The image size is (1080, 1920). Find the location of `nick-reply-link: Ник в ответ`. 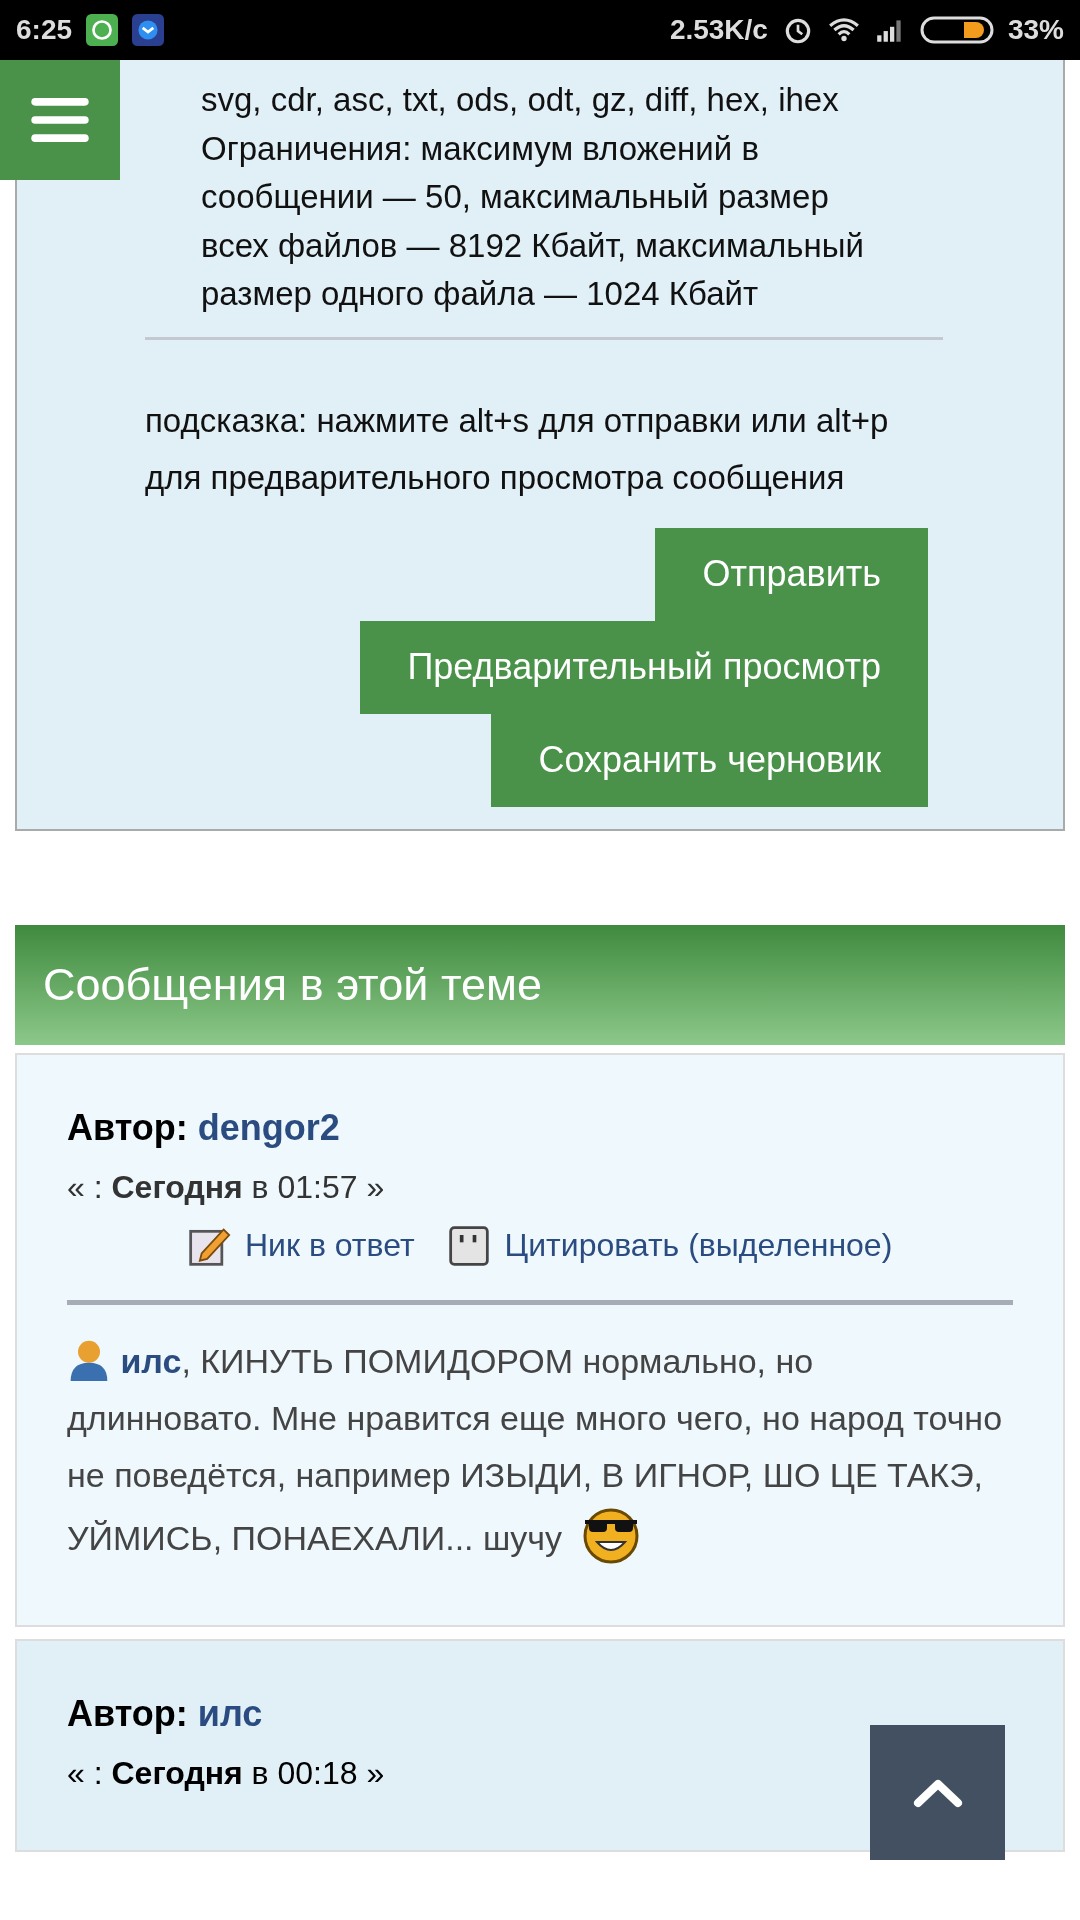

nick-reply-link: Ник в ответ is located at coordinates (330, 1245).